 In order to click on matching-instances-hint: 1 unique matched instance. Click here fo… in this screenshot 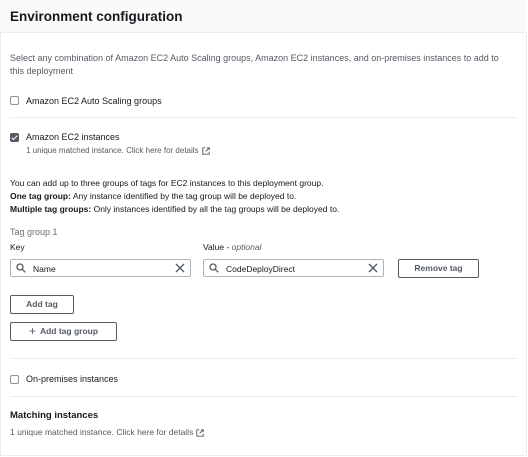, I will do `click(107, 432)`.